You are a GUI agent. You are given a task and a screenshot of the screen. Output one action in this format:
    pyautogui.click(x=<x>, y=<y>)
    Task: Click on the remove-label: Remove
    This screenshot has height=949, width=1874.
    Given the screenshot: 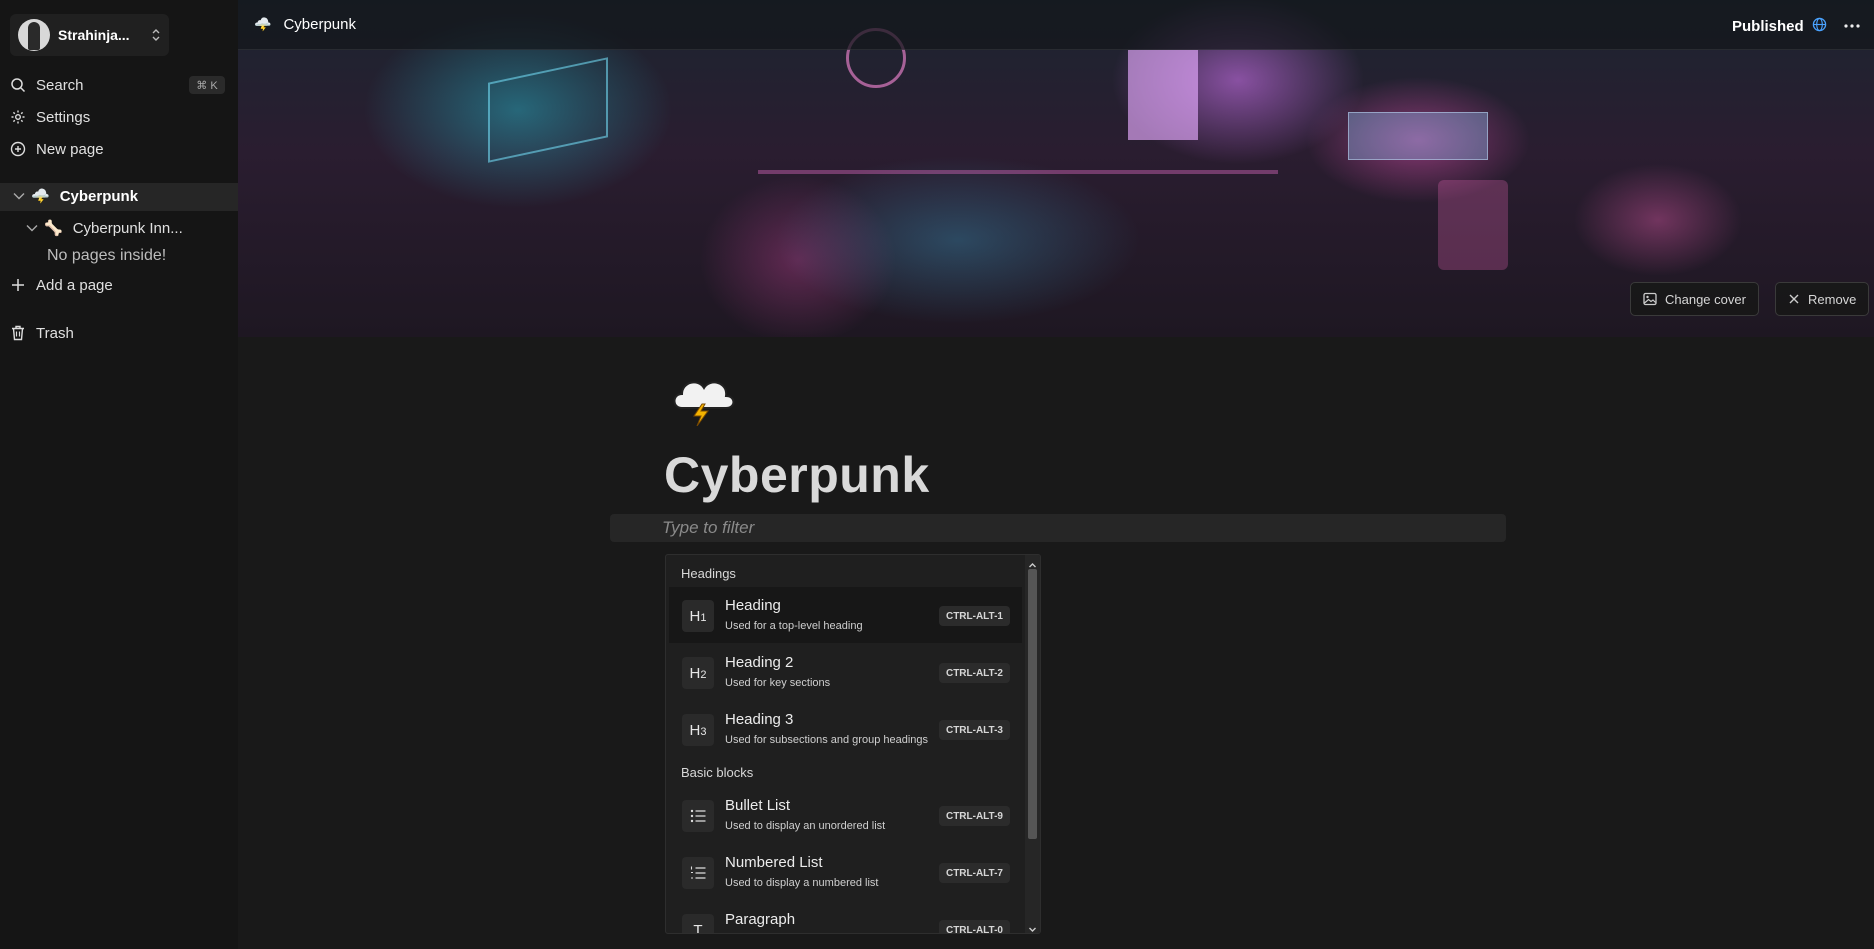 What is the action you would take?
    pyautogui.click(x=1832, y=299)
    